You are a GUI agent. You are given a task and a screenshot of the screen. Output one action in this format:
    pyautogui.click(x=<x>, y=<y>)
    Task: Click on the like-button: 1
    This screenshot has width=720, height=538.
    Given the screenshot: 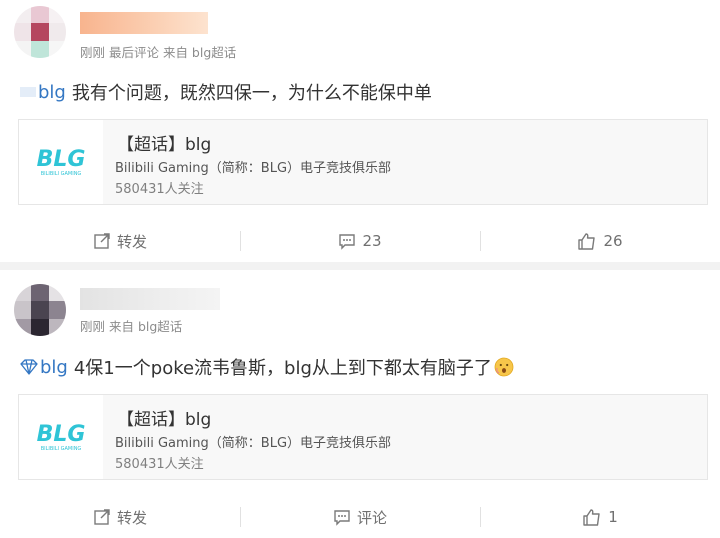 What is the action you would take?
    pyautogui.click(x=600, y=516)
    